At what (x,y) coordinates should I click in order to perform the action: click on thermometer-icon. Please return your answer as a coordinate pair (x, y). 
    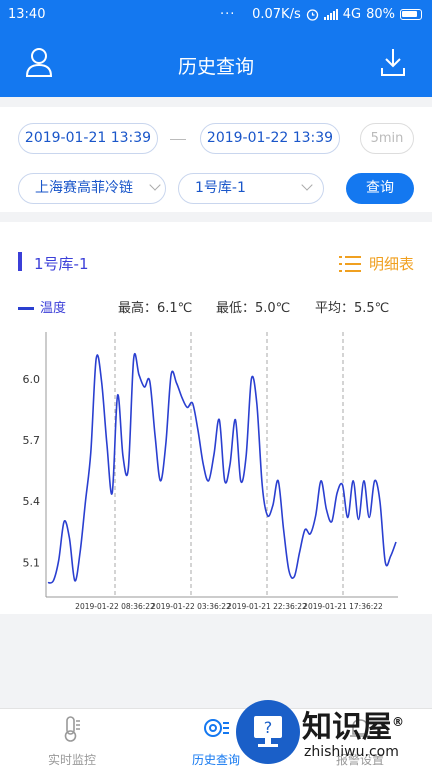
    Looking at the image, I should click on (72, 729).